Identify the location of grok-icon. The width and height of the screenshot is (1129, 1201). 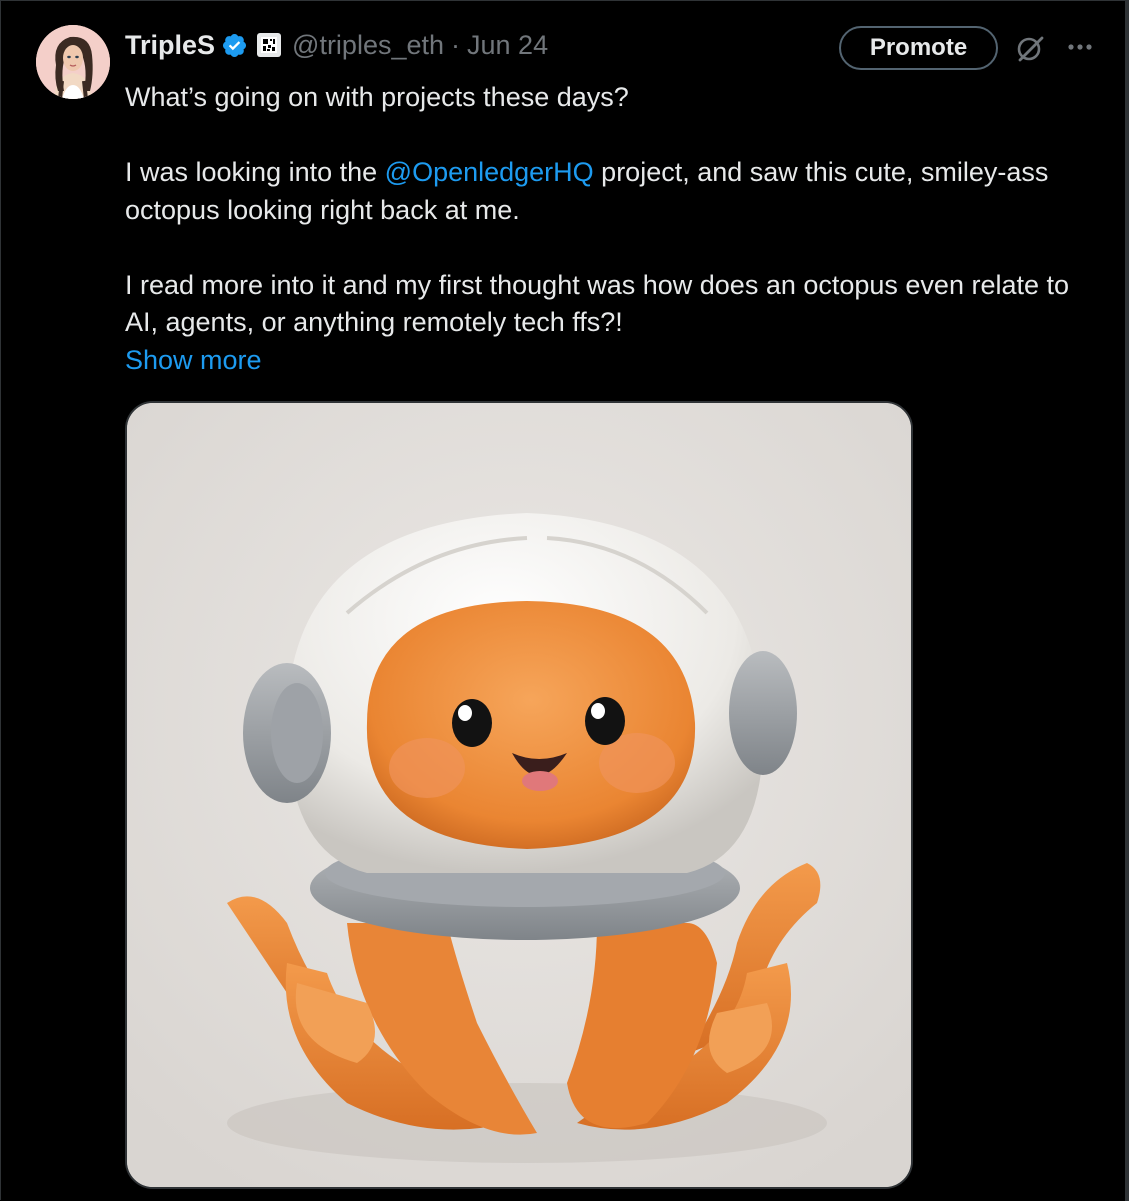
(1030, 48).